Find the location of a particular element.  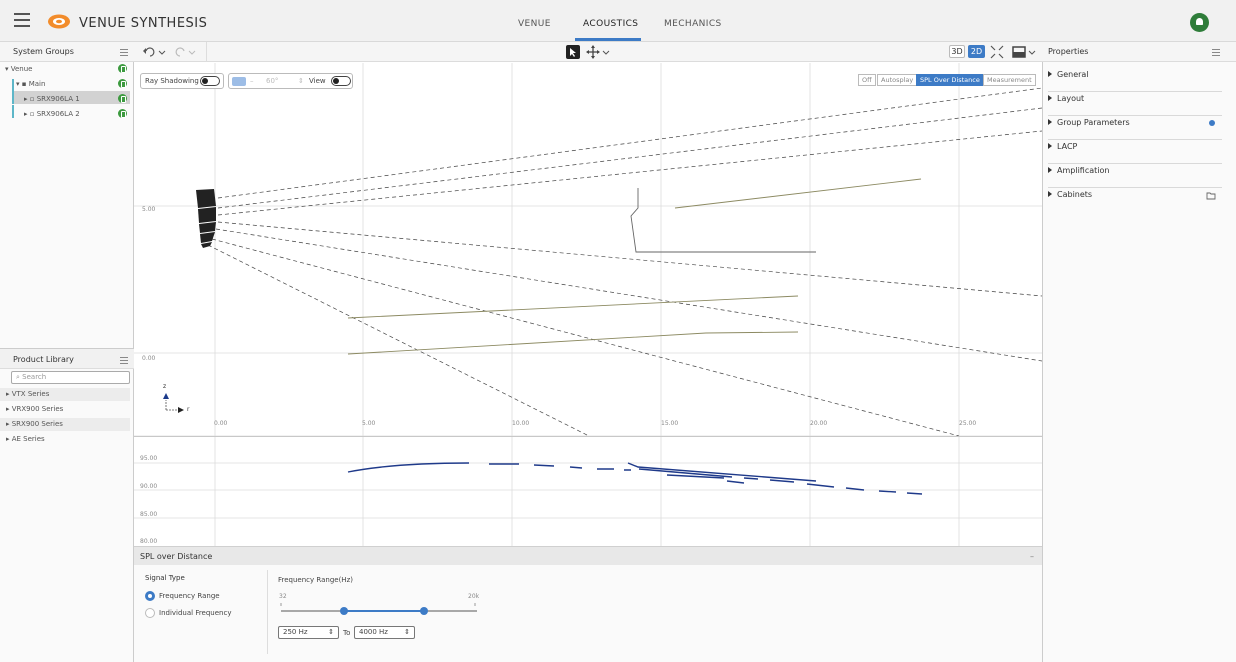

angle-decrement-button: – is located at coordinates (252, 81).